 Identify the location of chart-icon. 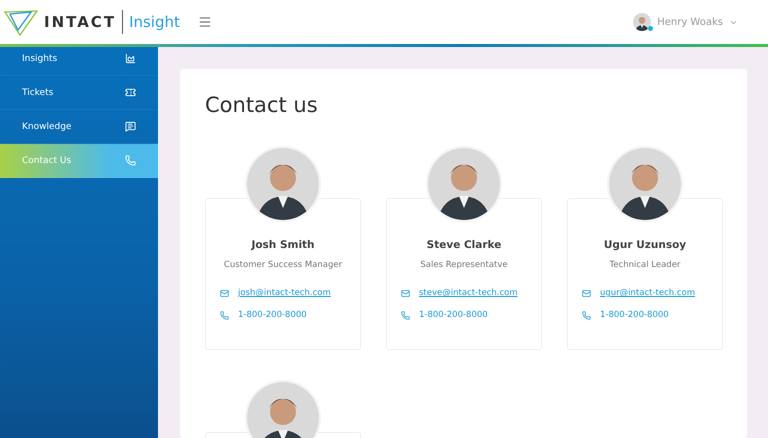
(130, 58).